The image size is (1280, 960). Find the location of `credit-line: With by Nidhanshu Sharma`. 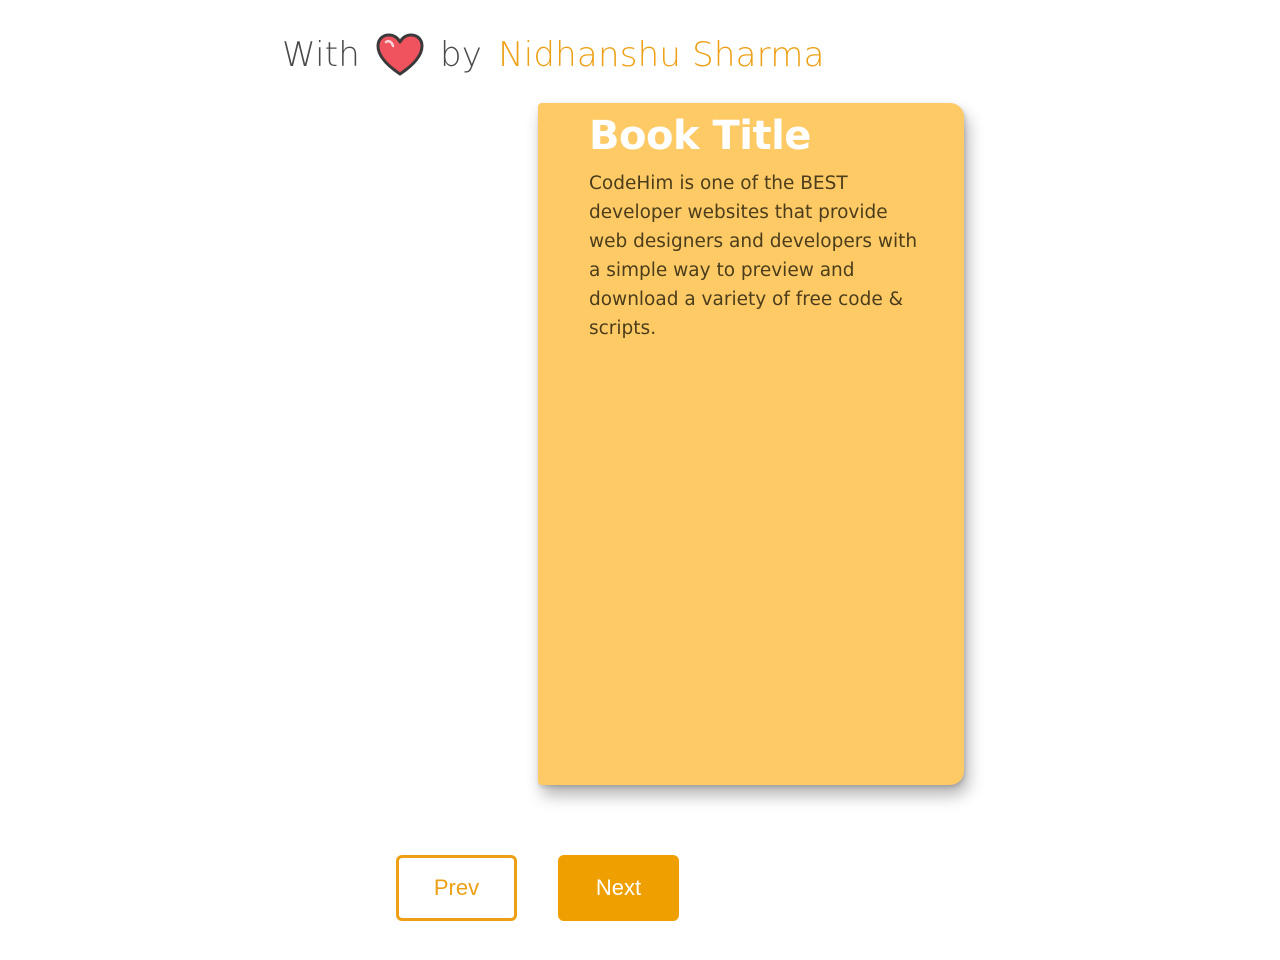

credit-line: With by Nidhanshu Sharma is located at coordinates (553, 55).